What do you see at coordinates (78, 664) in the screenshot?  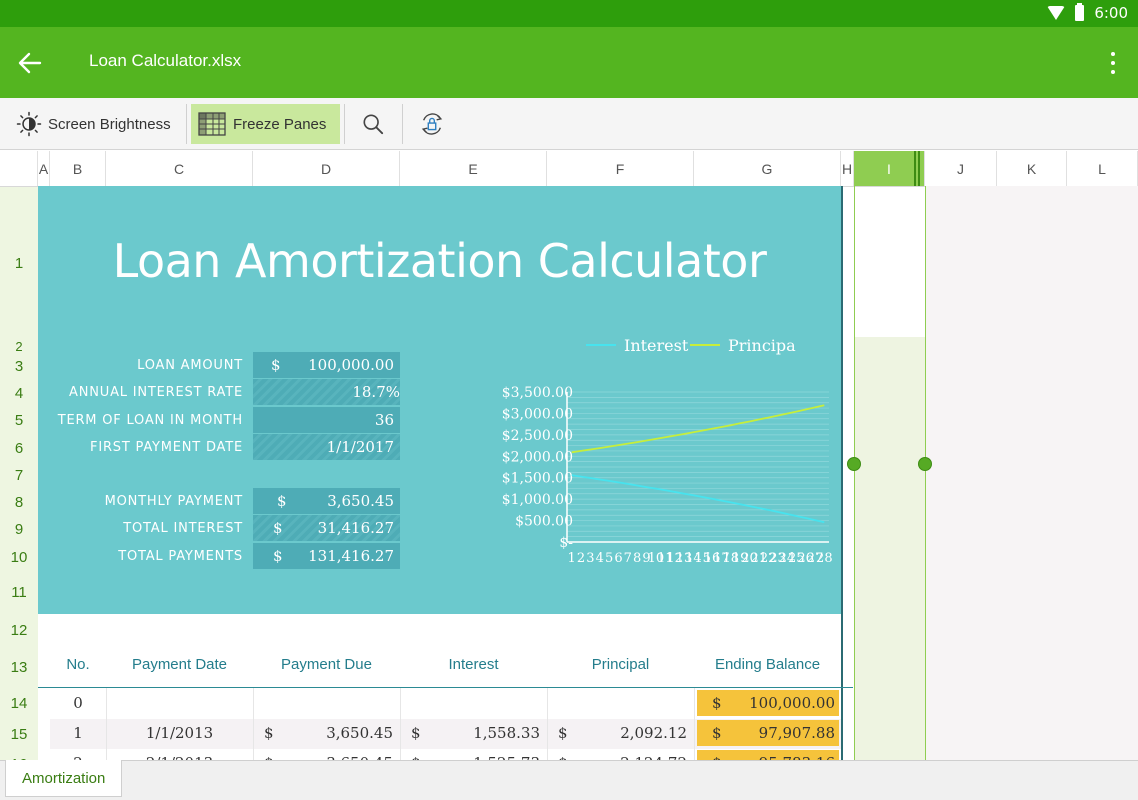 I see `header-no: No.` at bounding box center [78, 664].